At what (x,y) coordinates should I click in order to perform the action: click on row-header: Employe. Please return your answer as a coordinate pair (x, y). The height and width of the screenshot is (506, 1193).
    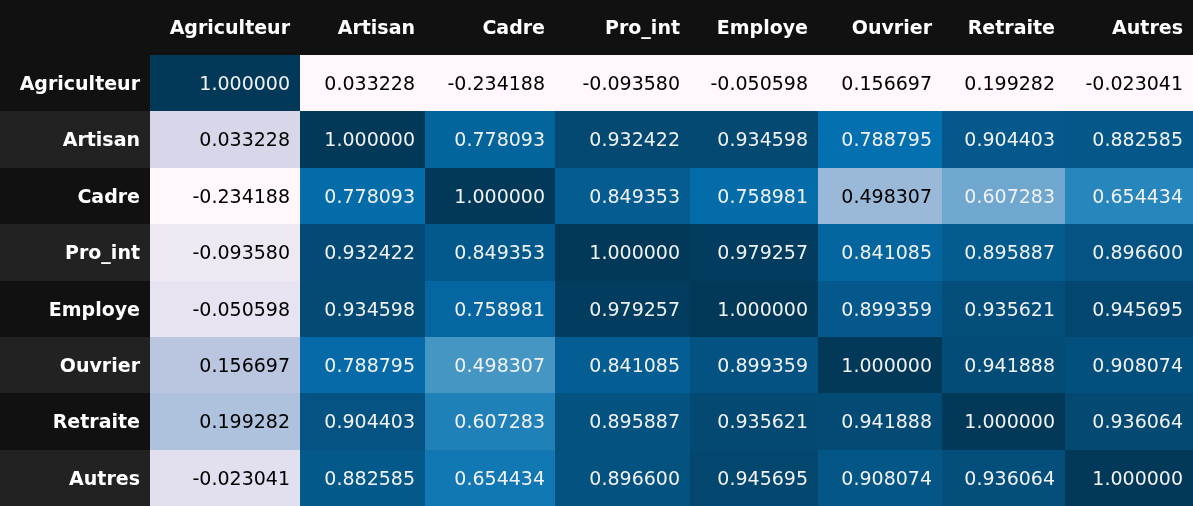
    Looking at the image, I should click on (75, 308).